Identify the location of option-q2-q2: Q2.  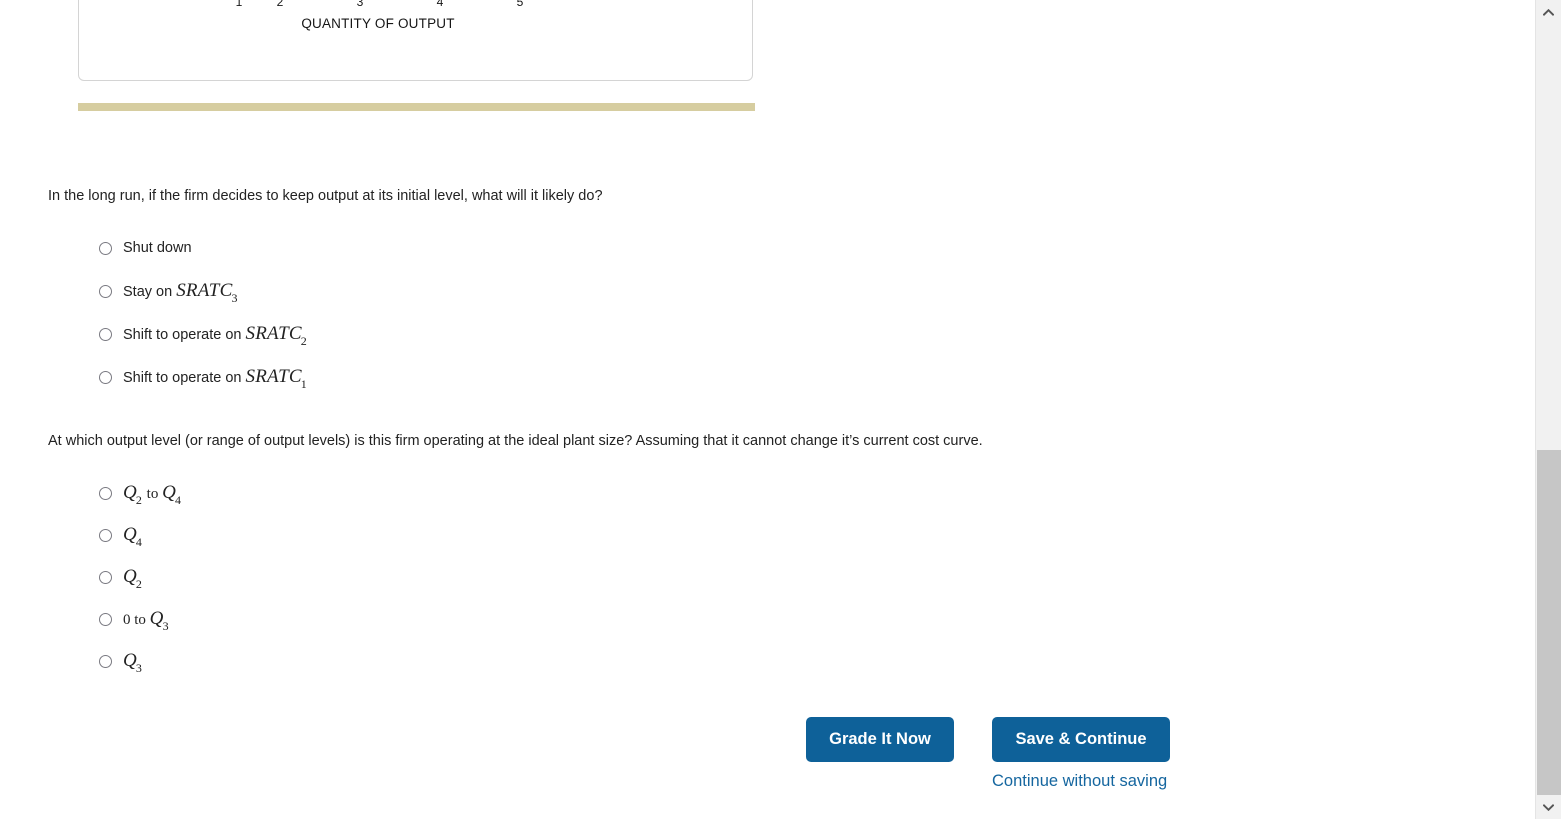
(140, 578).